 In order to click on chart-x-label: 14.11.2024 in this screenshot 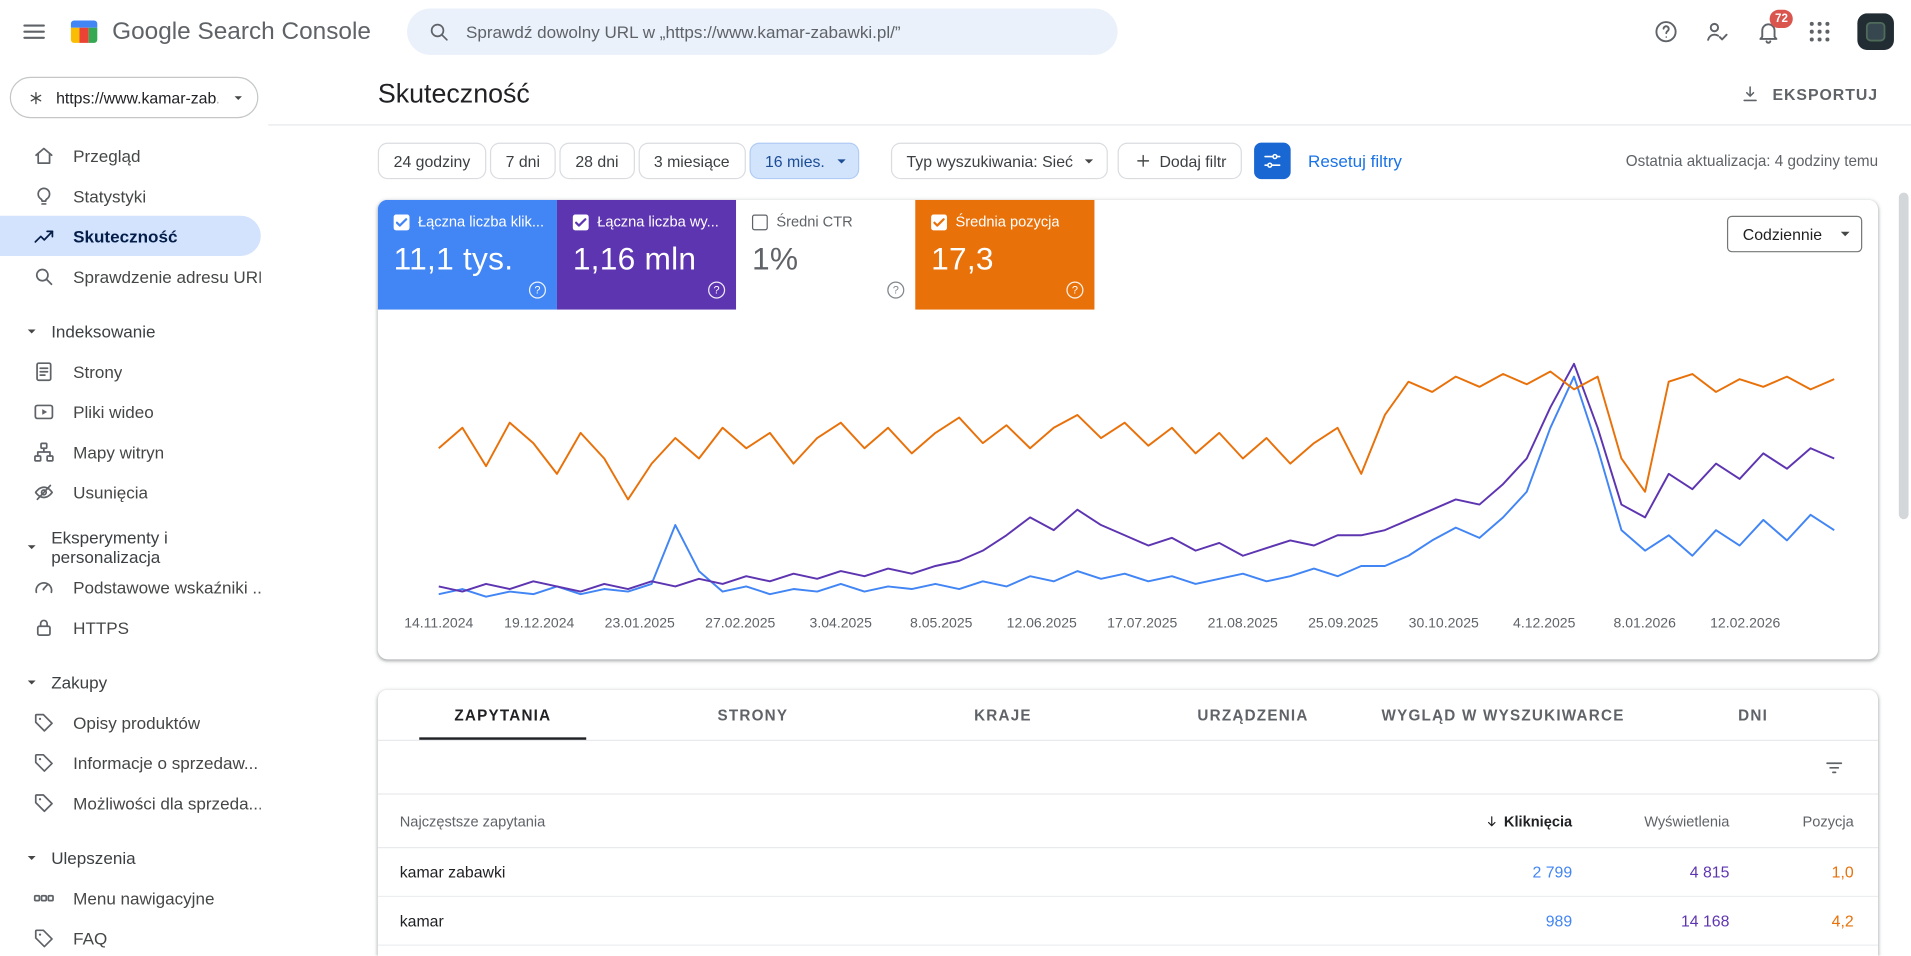, I will do `click(439, 624)`.